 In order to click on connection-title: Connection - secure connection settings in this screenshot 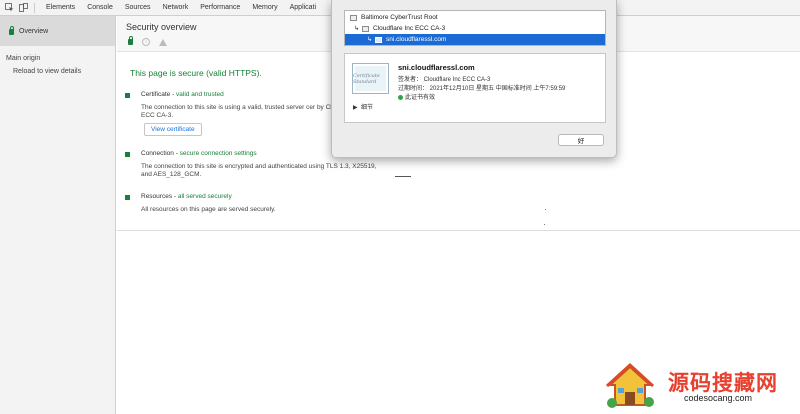, I will do `click(199, 153)`.